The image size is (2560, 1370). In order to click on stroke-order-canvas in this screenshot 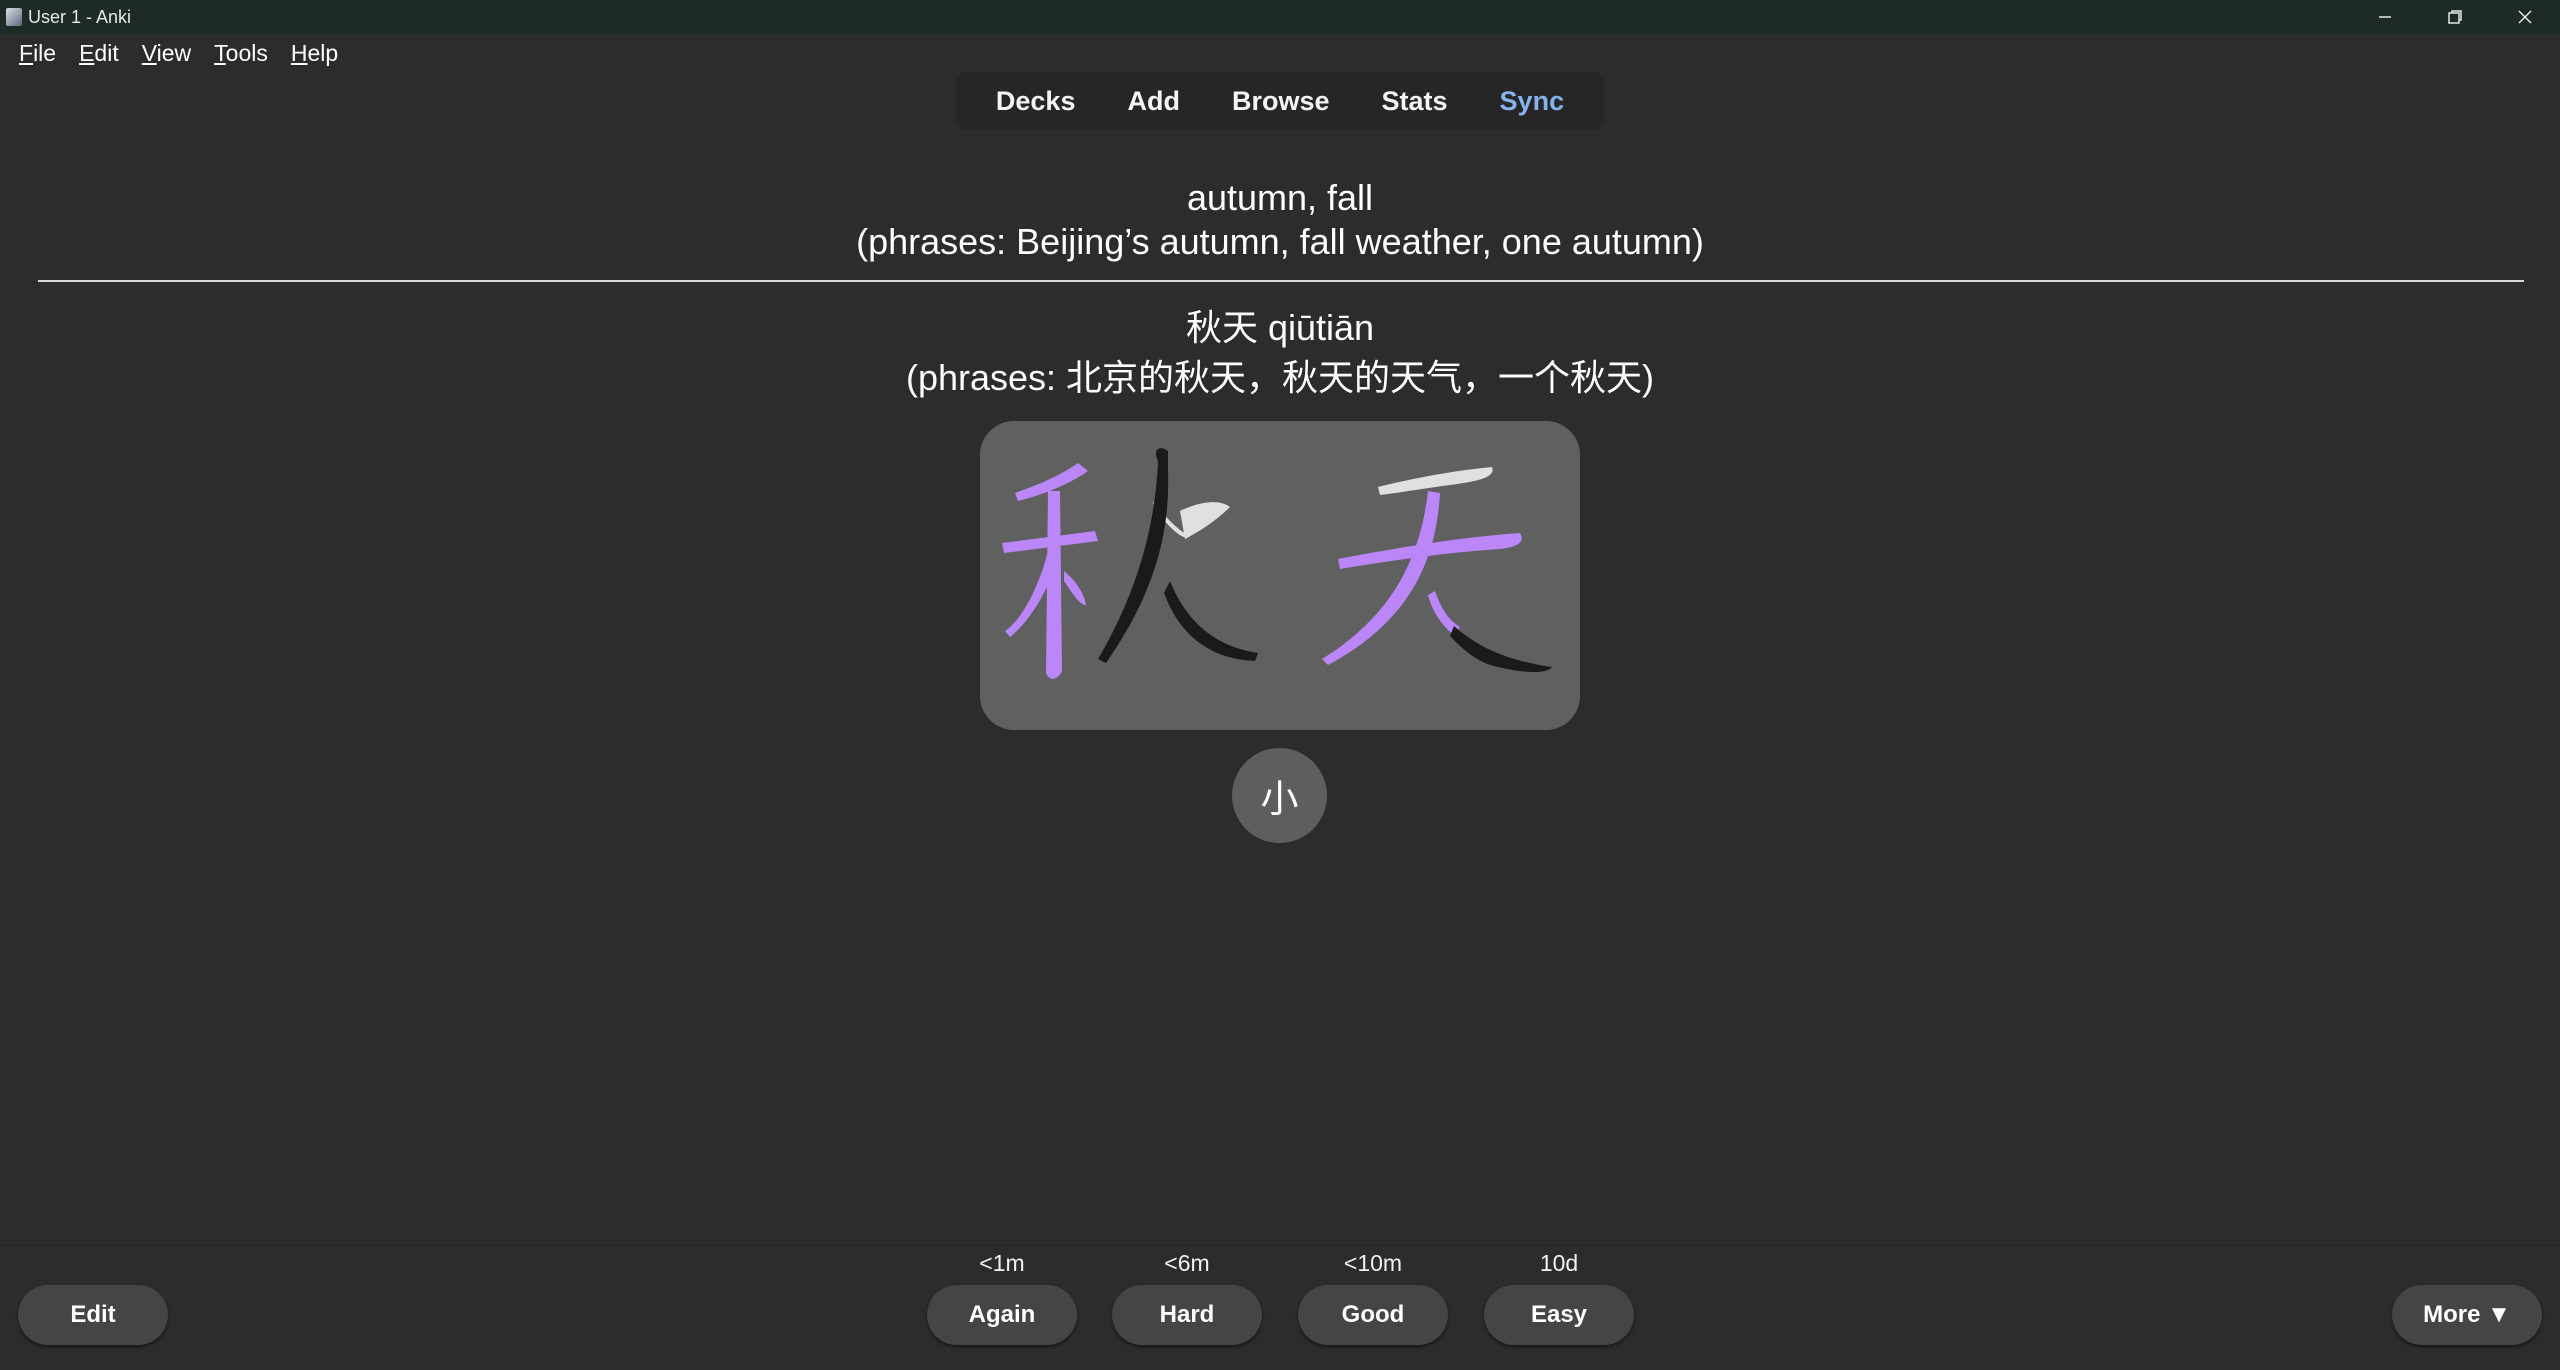, I will do `click(1277, 563)`.